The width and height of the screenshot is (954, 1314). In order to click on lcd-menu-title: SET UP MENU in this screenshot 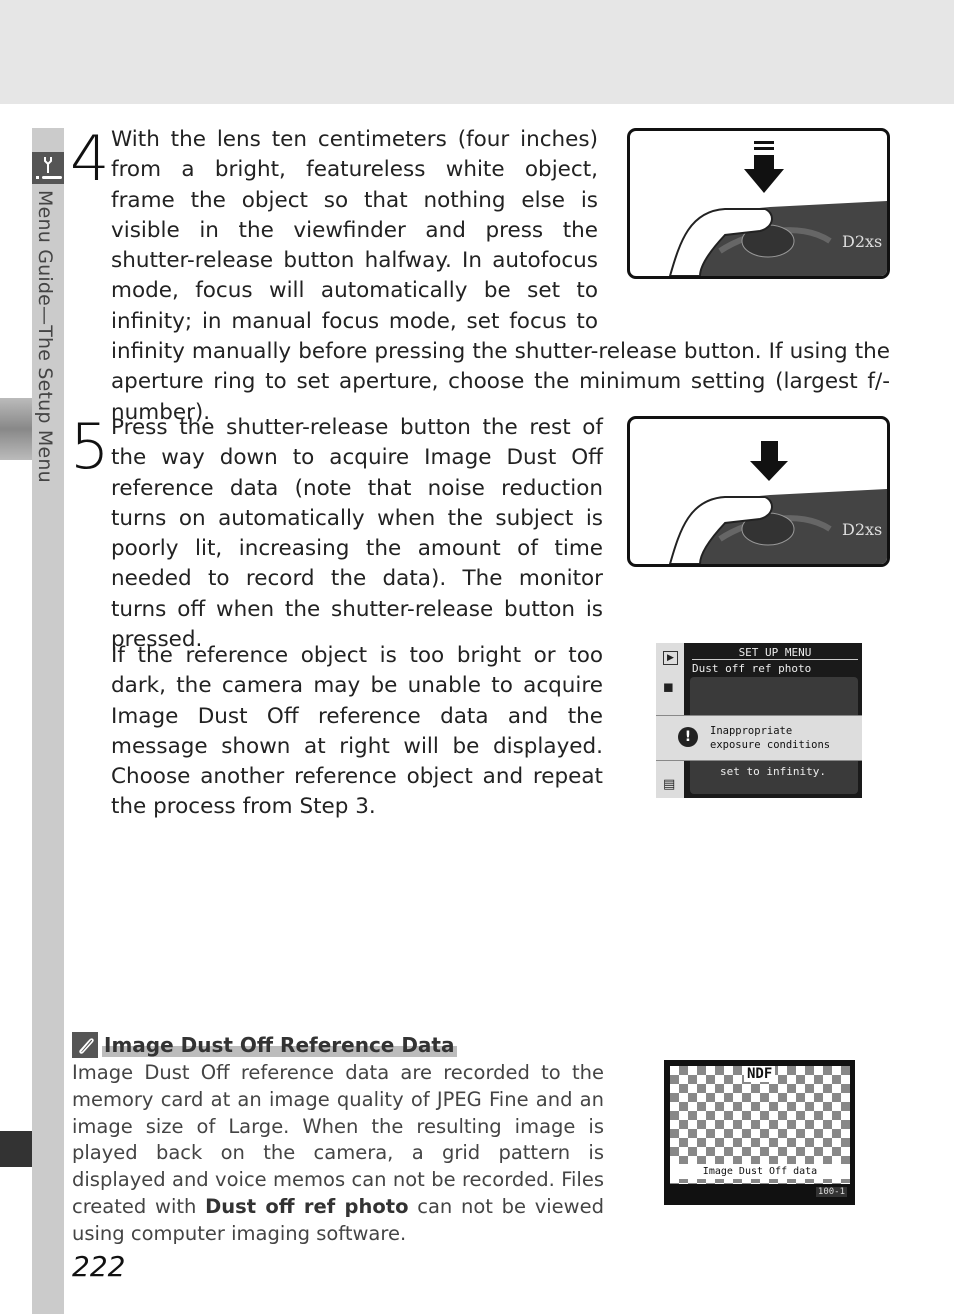, I will do `click(775, 653)`.